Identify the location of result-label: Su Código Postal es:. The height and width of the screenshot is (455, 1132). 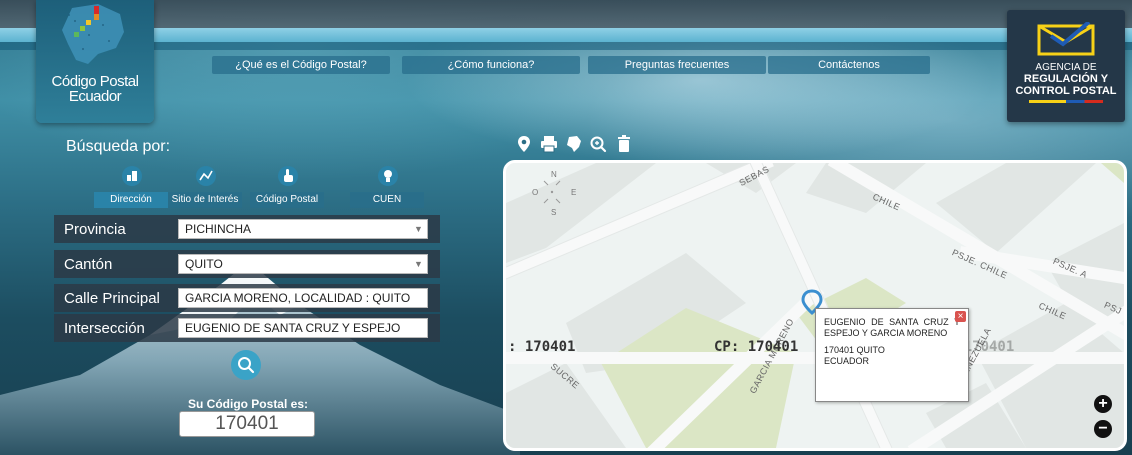
(247, 404).